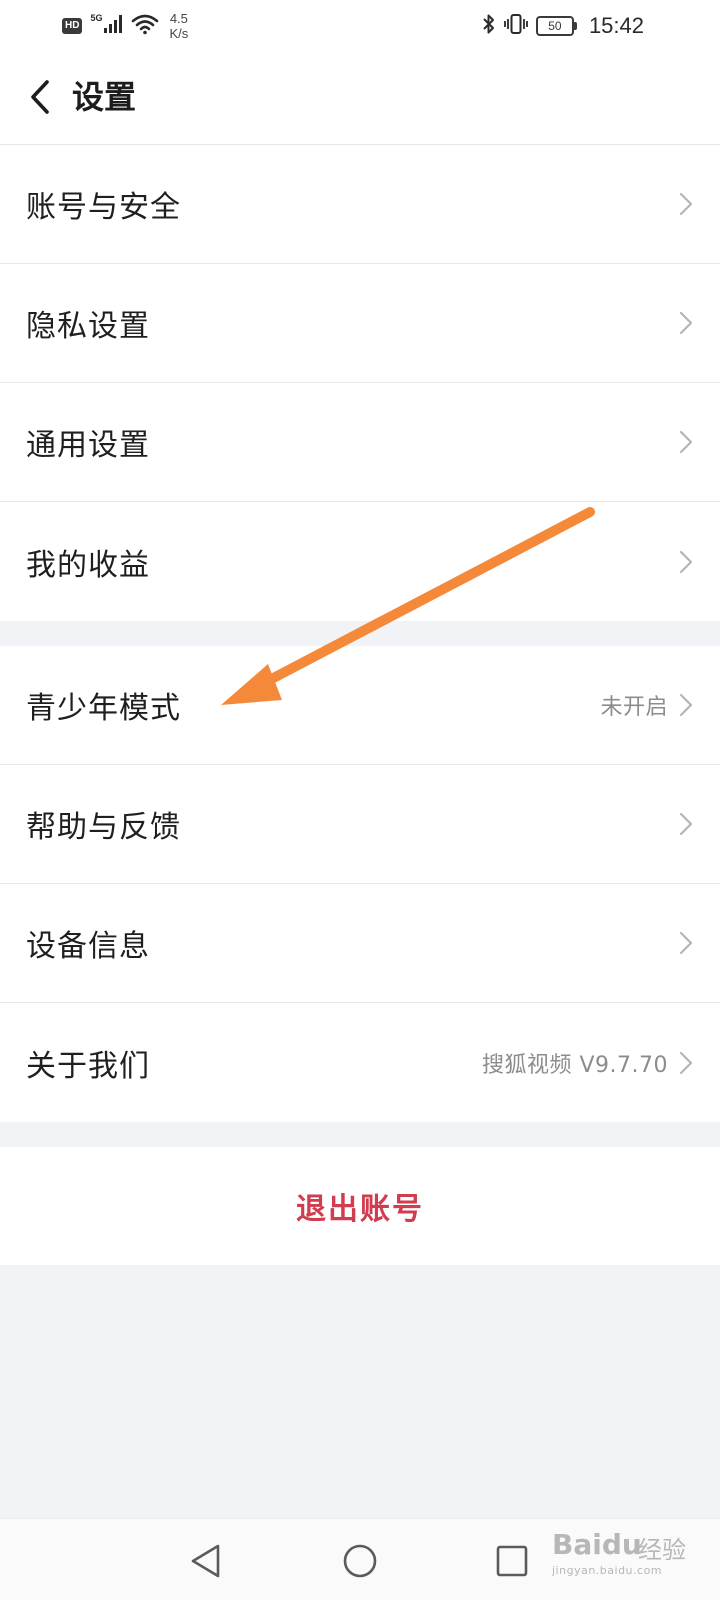 The height and width of the screenshot is (1600, 720). Describe the element at coordinates (88, 946) in the screenshot. I see `settings-item-label: 设备信息` at that location.